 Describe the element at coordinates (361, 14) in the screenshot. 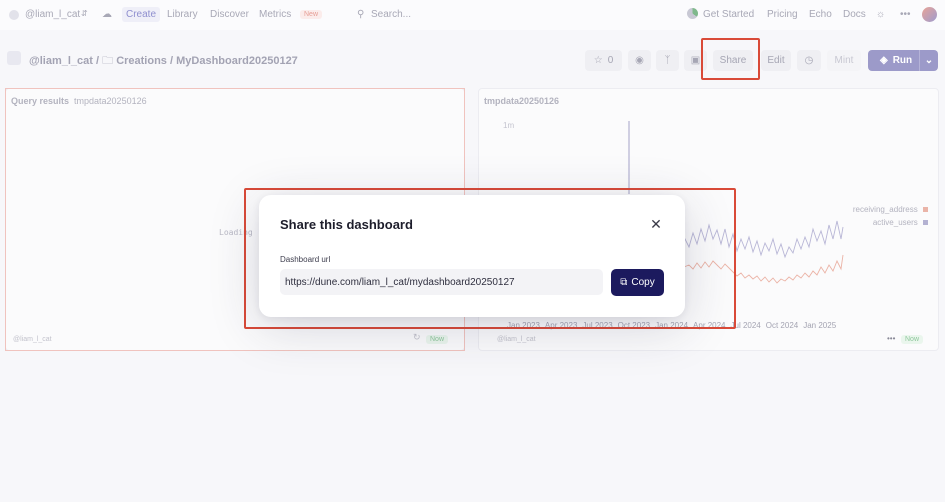

I see `search-icon: ⚲` at that location.